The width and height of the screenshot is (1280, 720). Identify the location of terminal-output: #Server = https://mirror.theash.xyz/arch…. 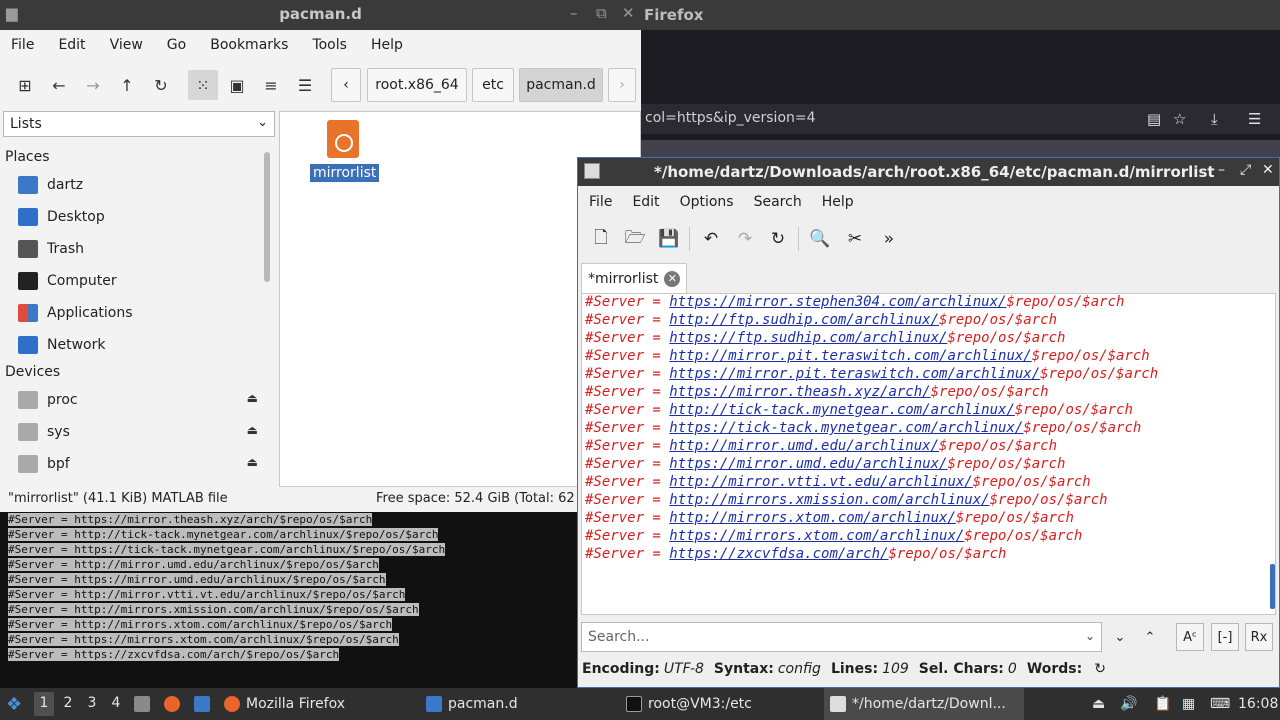
(320, 600).